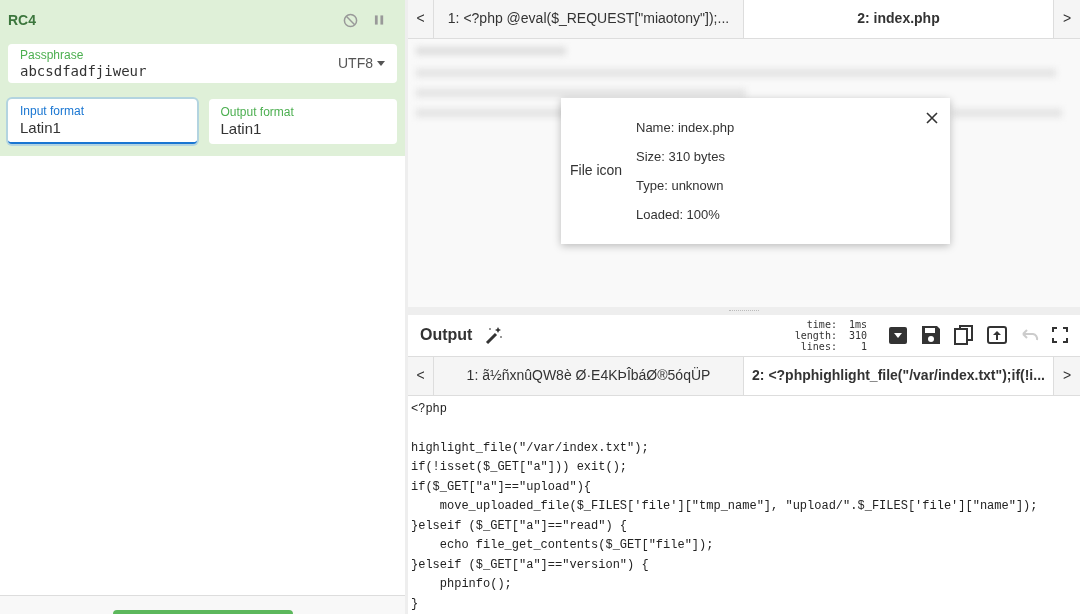  I want to click on stat-value: 1ms, so click(857, 324).